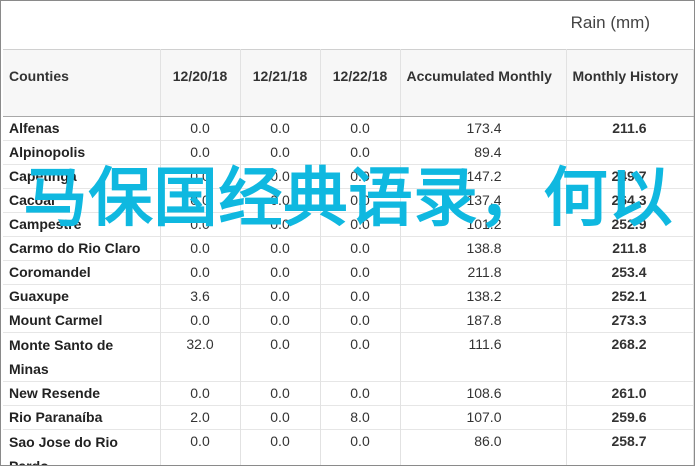  What do you see at coordinates (630, 357) in the screenshot?
I see `history-cell: 268.2` at bounding box center [630, 357].